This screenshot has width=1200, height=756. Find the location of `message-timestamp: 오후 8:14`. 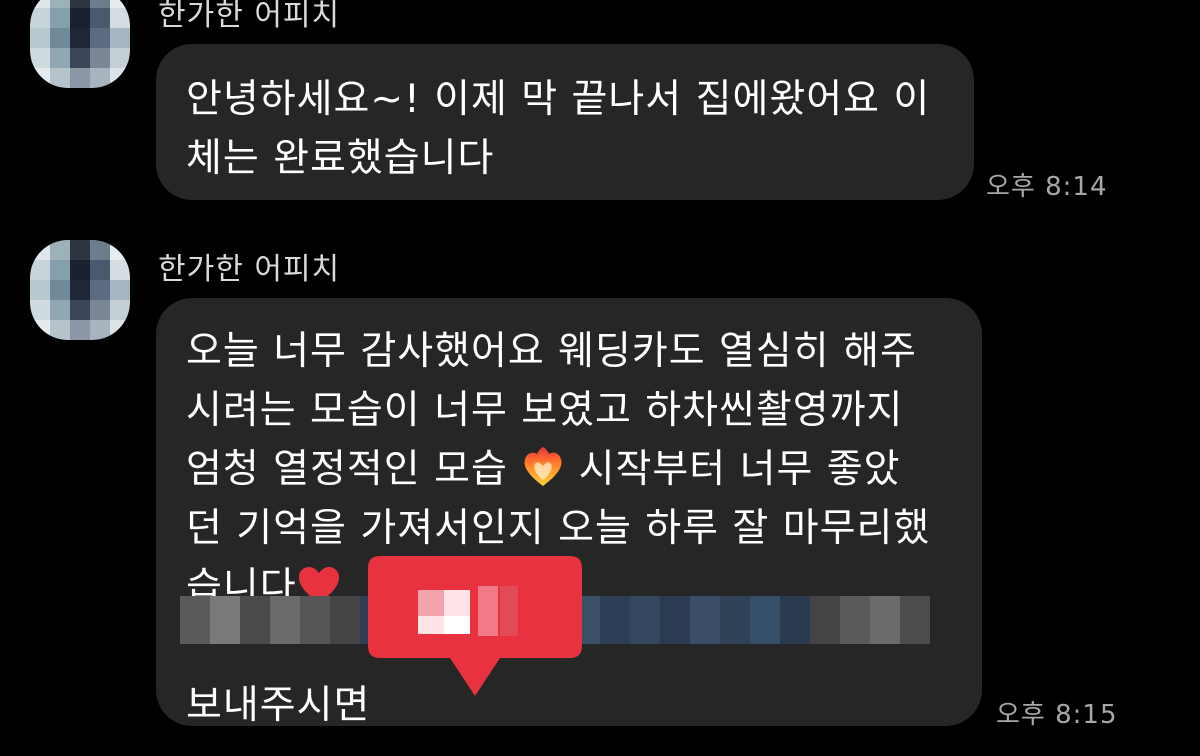

message-timestamp: 오후 8:14 is located at coordinates (1047, 187).